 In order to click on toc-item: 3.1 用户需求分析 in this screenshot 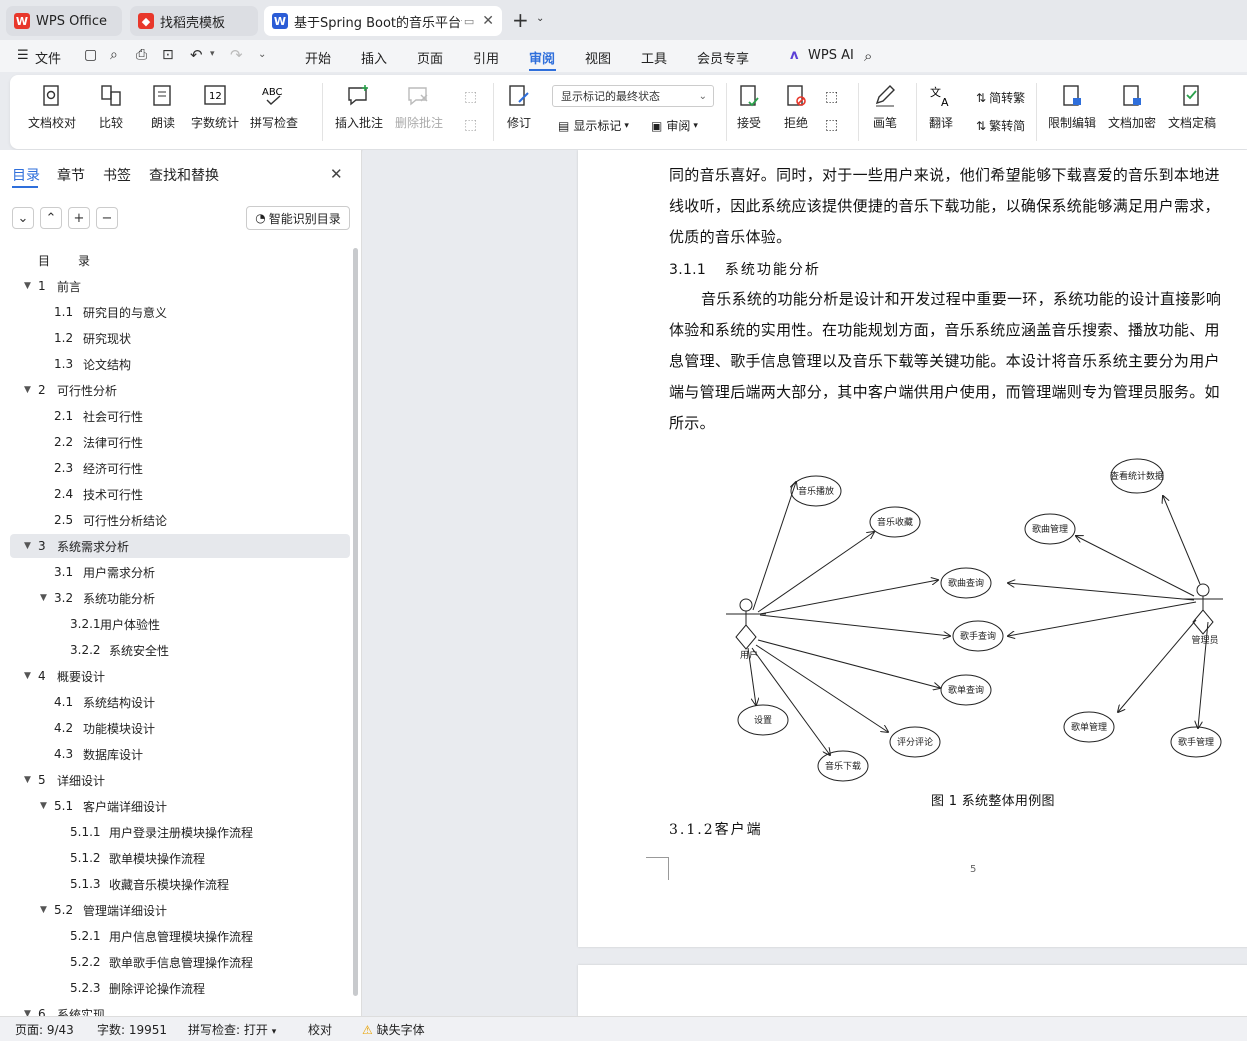, I will do `click(175, 572)`.